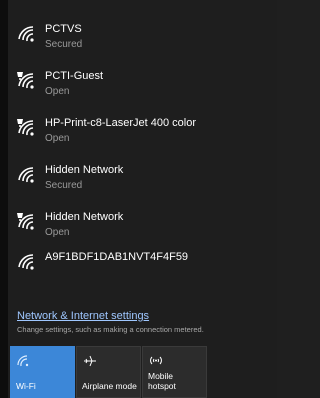 This screenshot has width=320, height=398. I want to click on network-item-pctvs: PCTVS Secured, so click(142, 29).